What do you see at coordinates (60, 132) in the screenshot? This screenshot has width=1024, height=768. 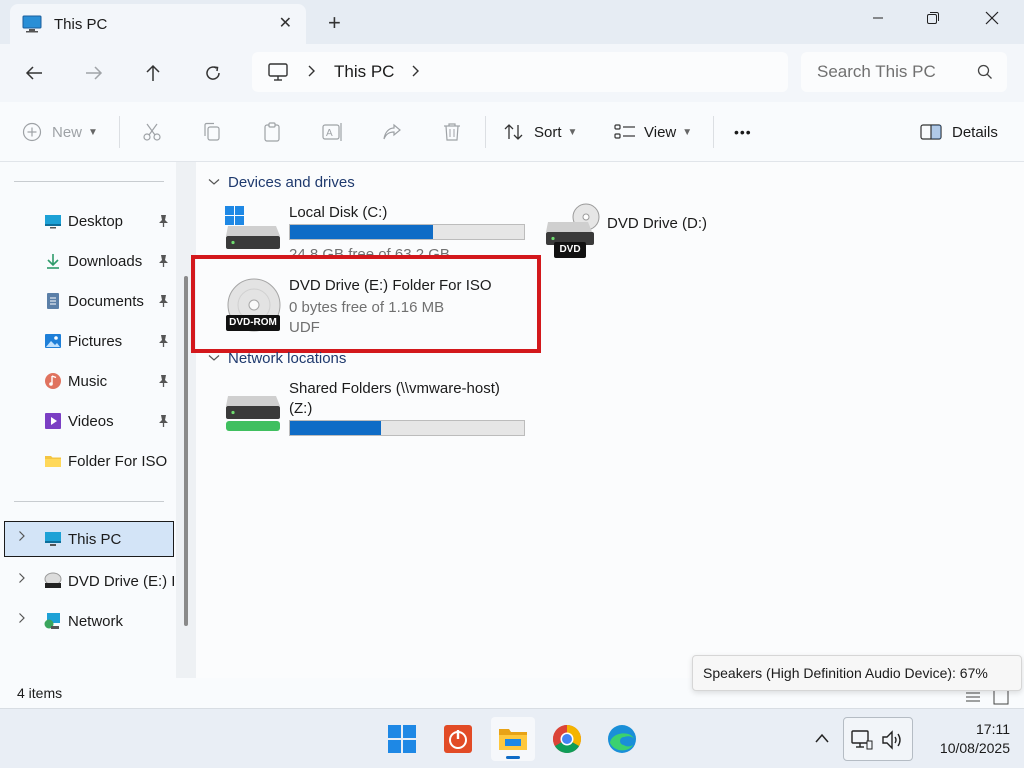 I see `new-button: New ▼` at bounding box center [60, 132].